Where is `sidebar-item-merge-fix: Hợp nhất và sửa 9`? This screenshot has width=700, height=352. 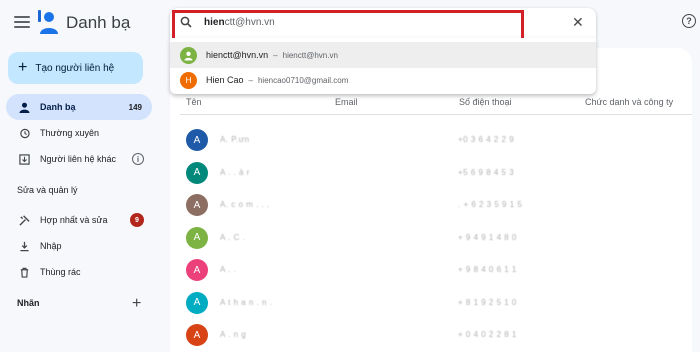
sidebar-item-merge-fix: Hợp nhất và sửa 9 is located at coordinates (79, 220).